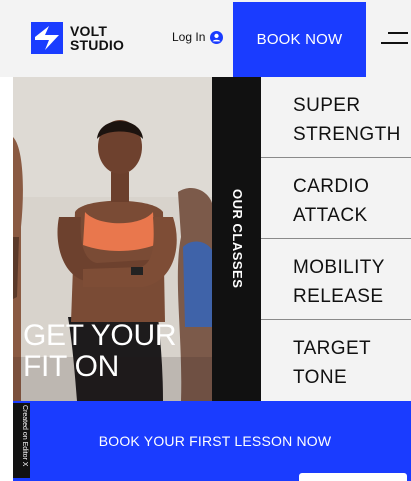 The height and width of the screenshot is (481, 411). What do you see at coordinates (299, 39) in the screenshot?
I see `book-now-button: BOOK NOW` at bounding box center [299, 39].